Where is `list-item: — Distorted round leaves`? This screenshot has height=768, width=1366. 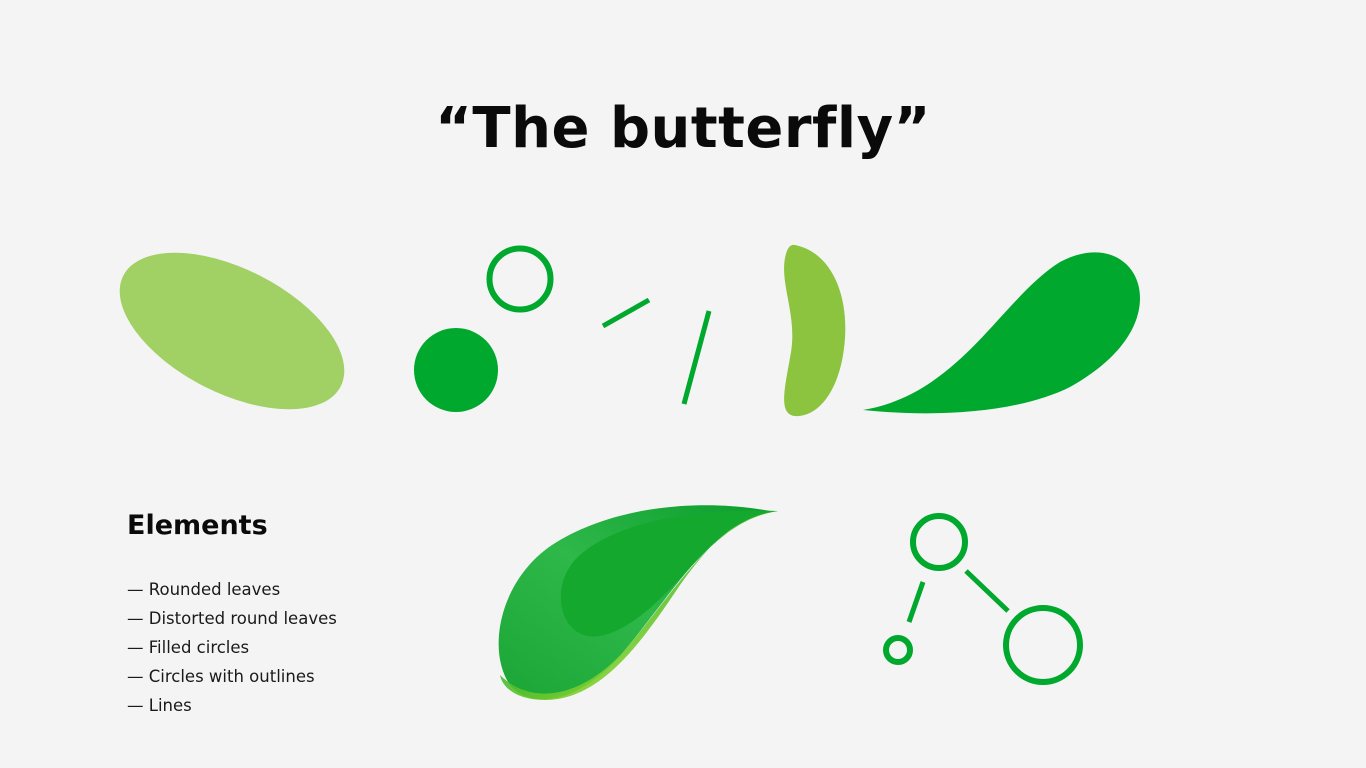 list-item: — Distorted round leaves is located at coordinates (232, 618).